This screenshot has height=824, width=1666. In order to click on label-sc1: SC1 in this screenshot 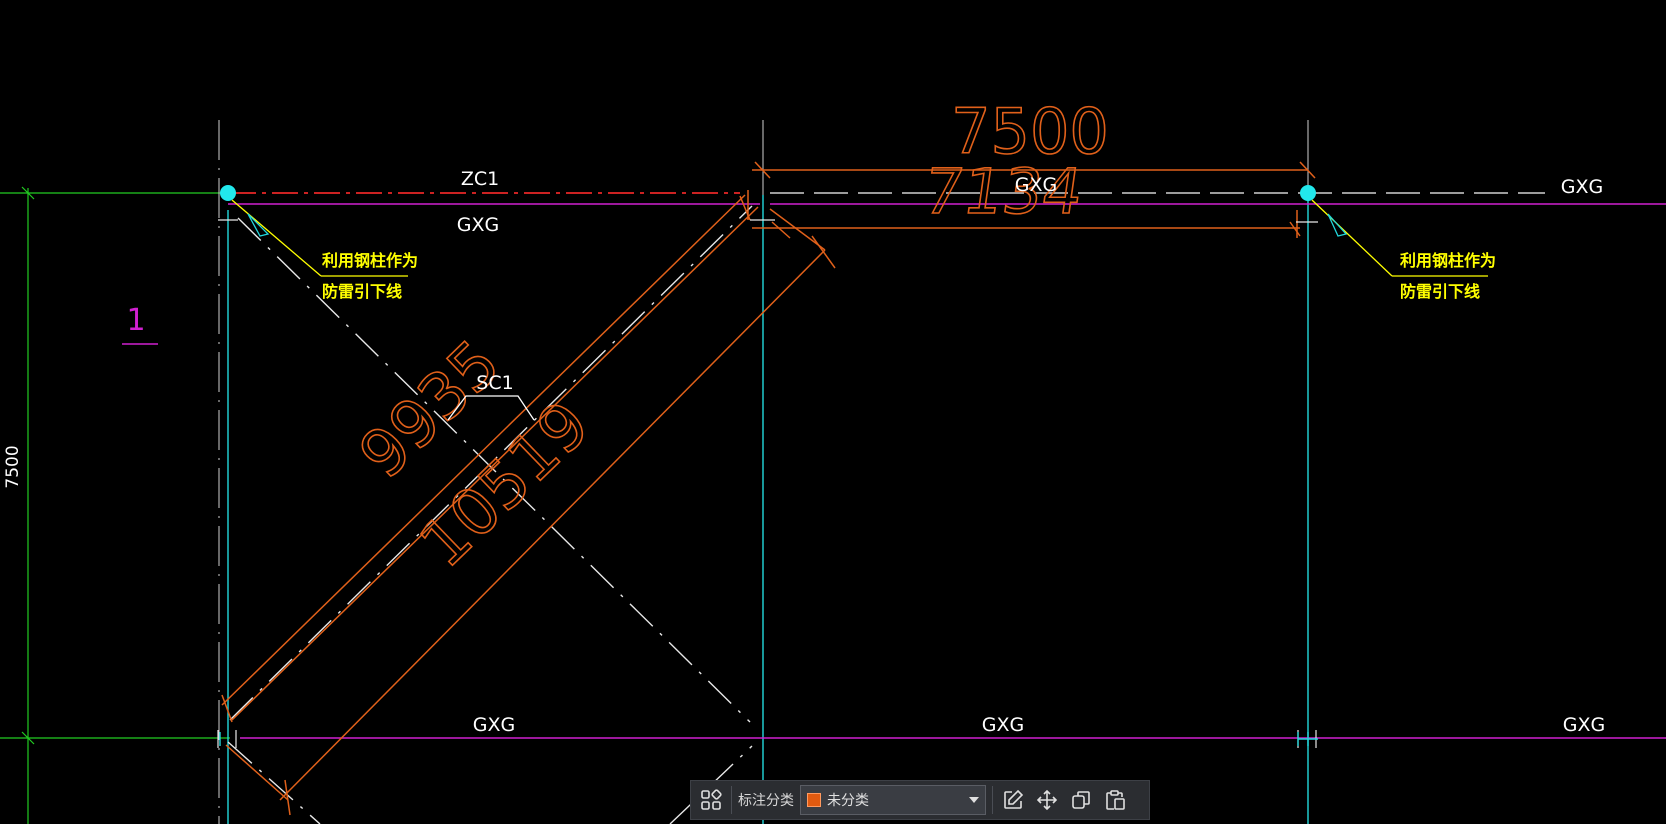, I will do `click(494, 383)`.